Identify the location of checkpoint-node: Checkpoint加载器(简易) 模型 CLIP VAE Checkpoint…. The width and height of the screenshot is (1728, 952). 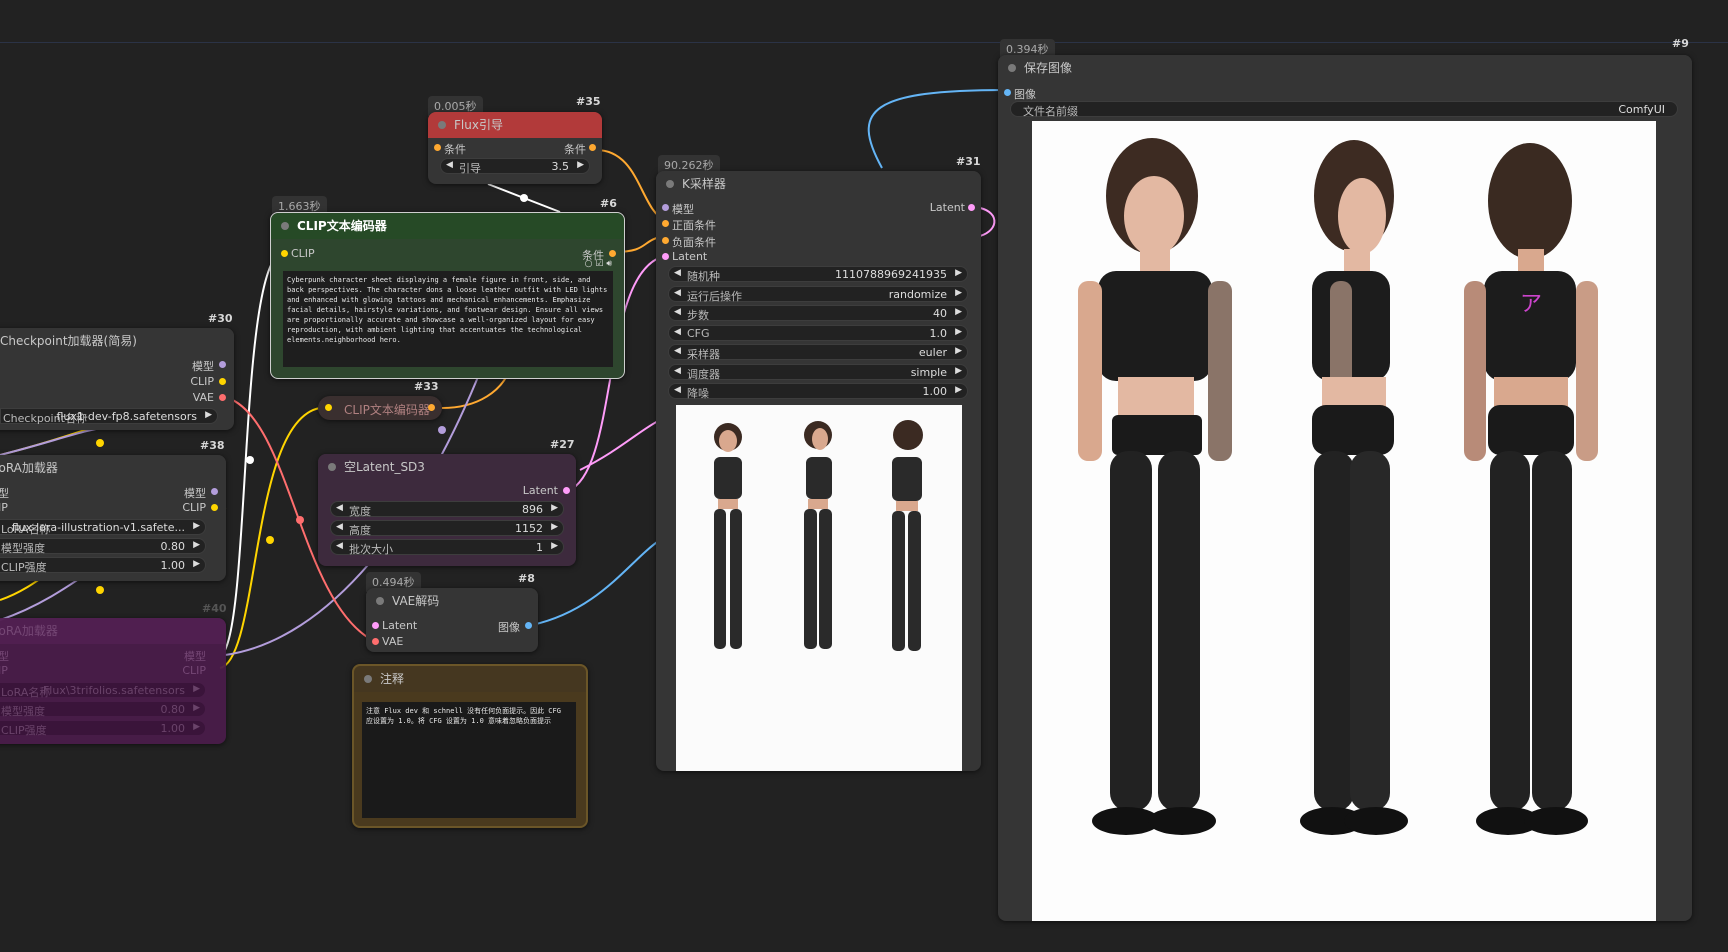
(117, 379).